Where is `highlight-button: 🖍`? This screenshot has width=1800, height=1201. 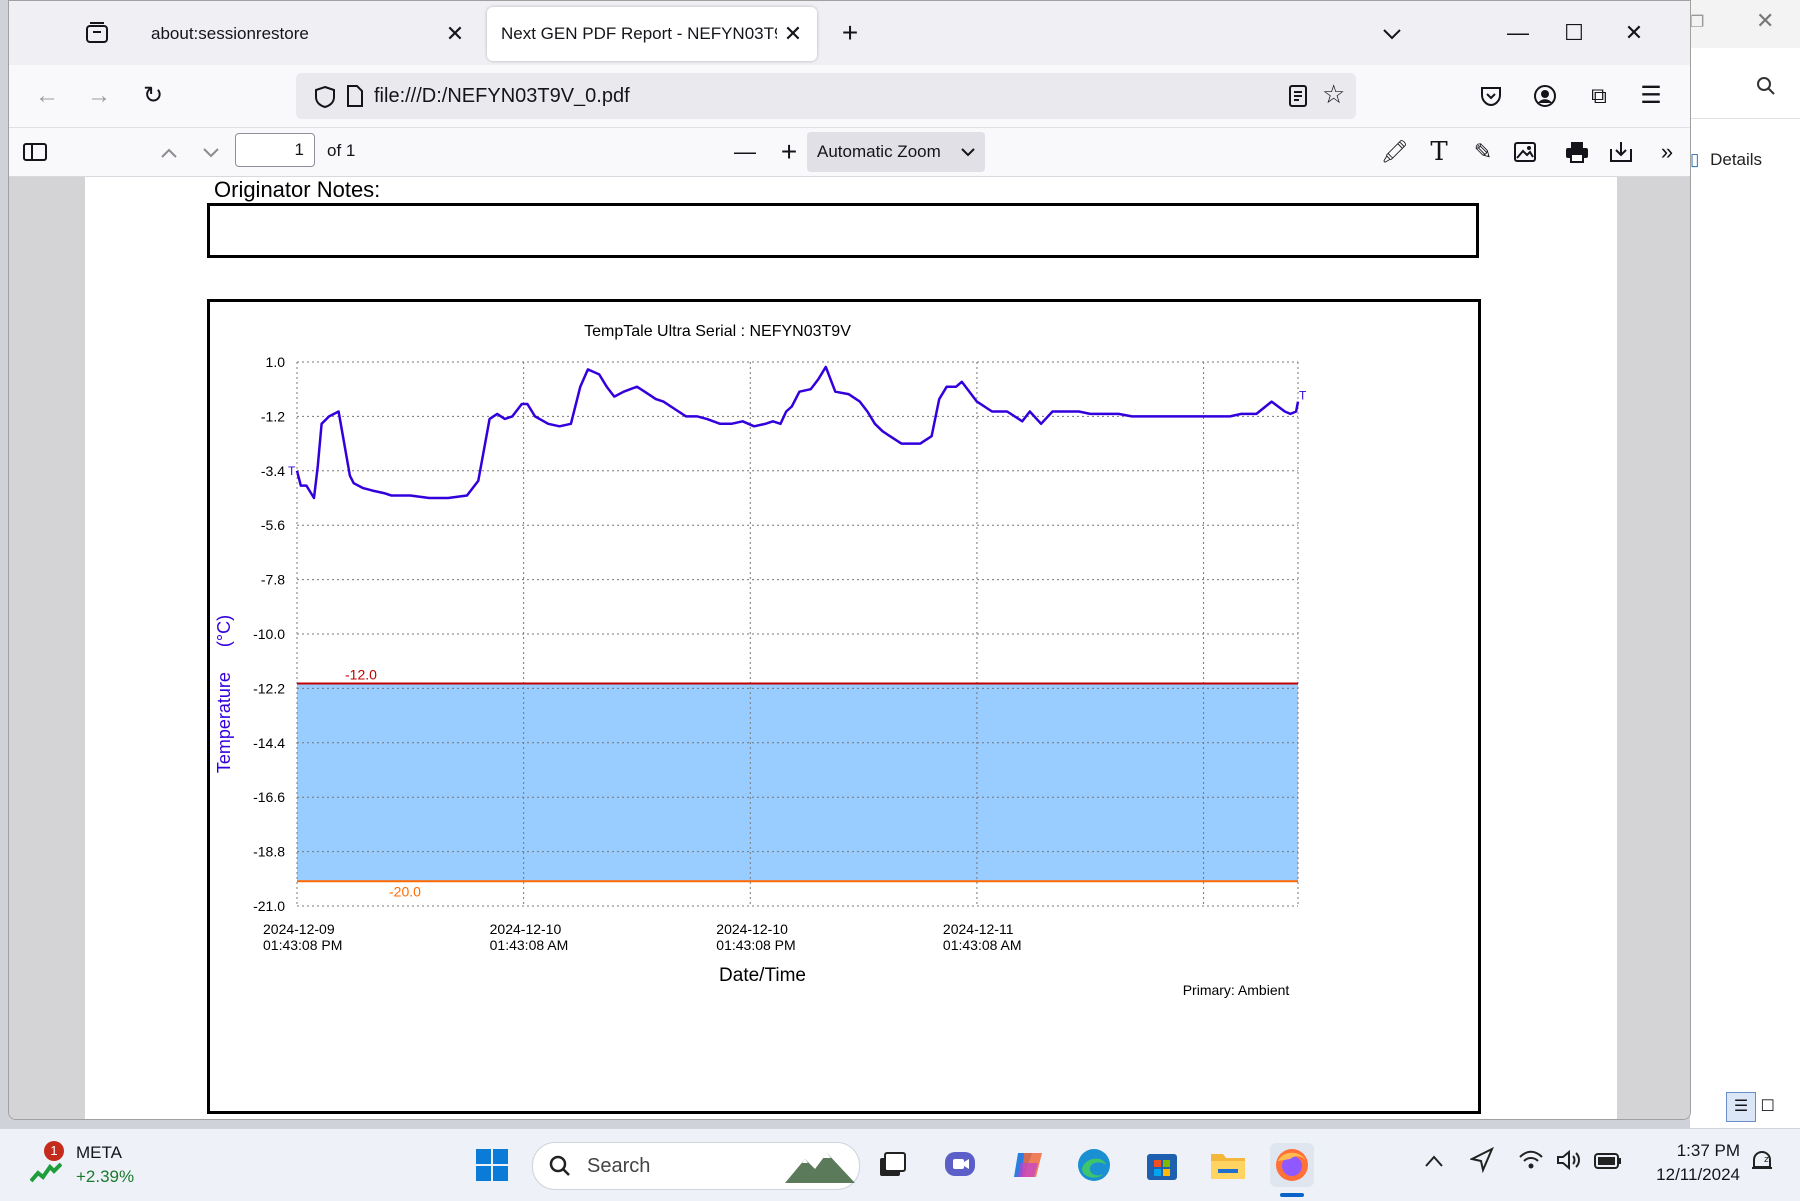 highlight-button: 🖍 is located at coordinates (1395, 152).